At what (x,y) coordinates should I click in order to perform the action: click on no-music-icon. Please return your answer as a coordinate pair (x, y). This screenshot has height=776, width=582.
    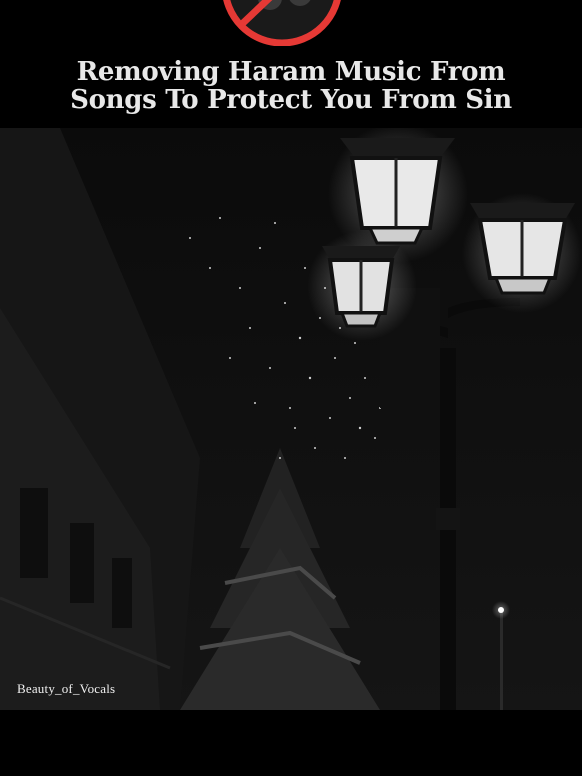
    Looking at the image, I should click on (282, 23).